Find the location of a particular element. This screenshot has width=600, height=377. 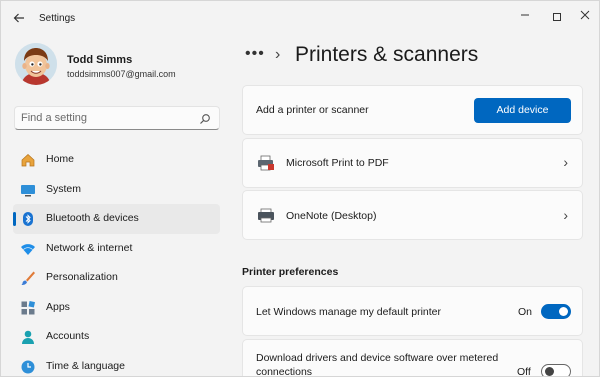

sidebar-item-accounts: Accounts is located at coordinates (116, 337).